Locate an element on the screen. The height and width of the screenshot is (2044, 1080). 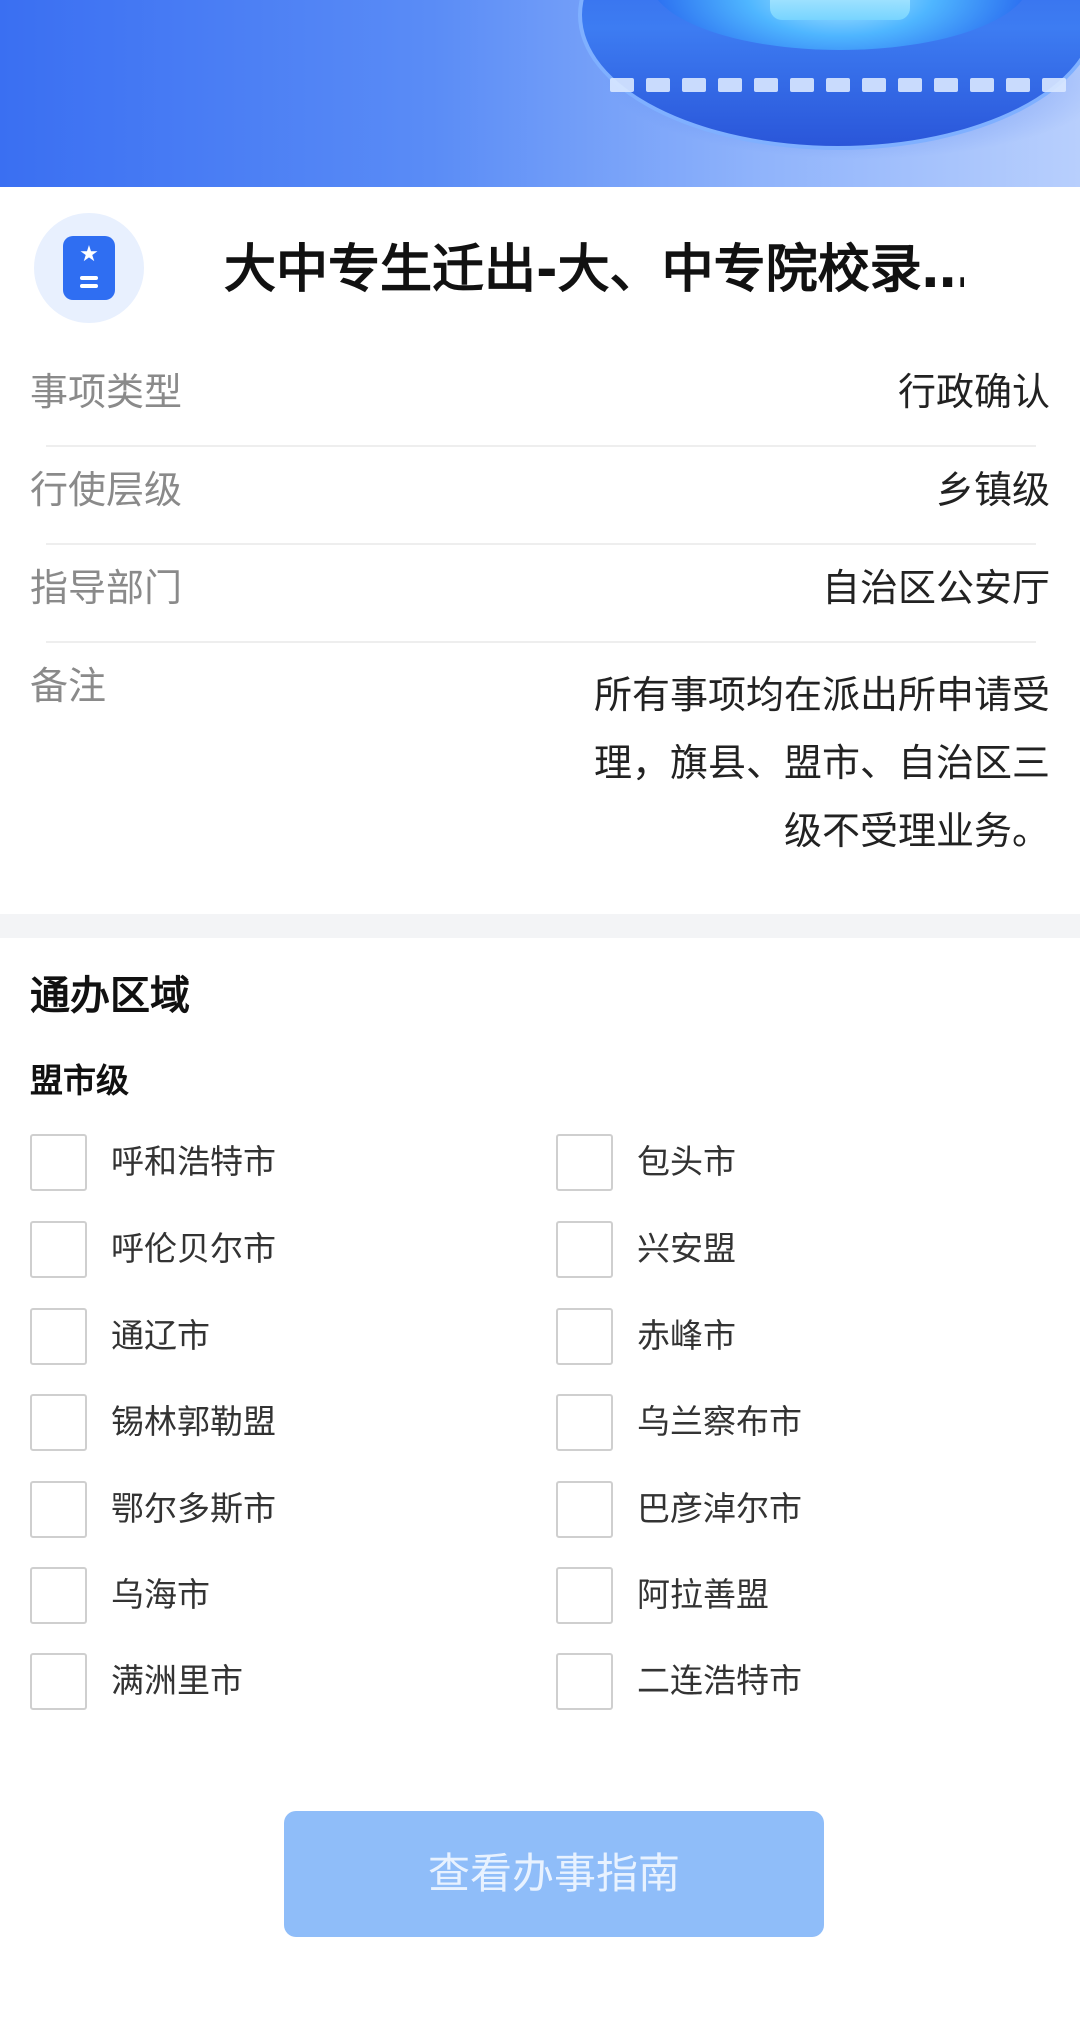
region-title: 通办区域 is located at coordinates (110, 996).